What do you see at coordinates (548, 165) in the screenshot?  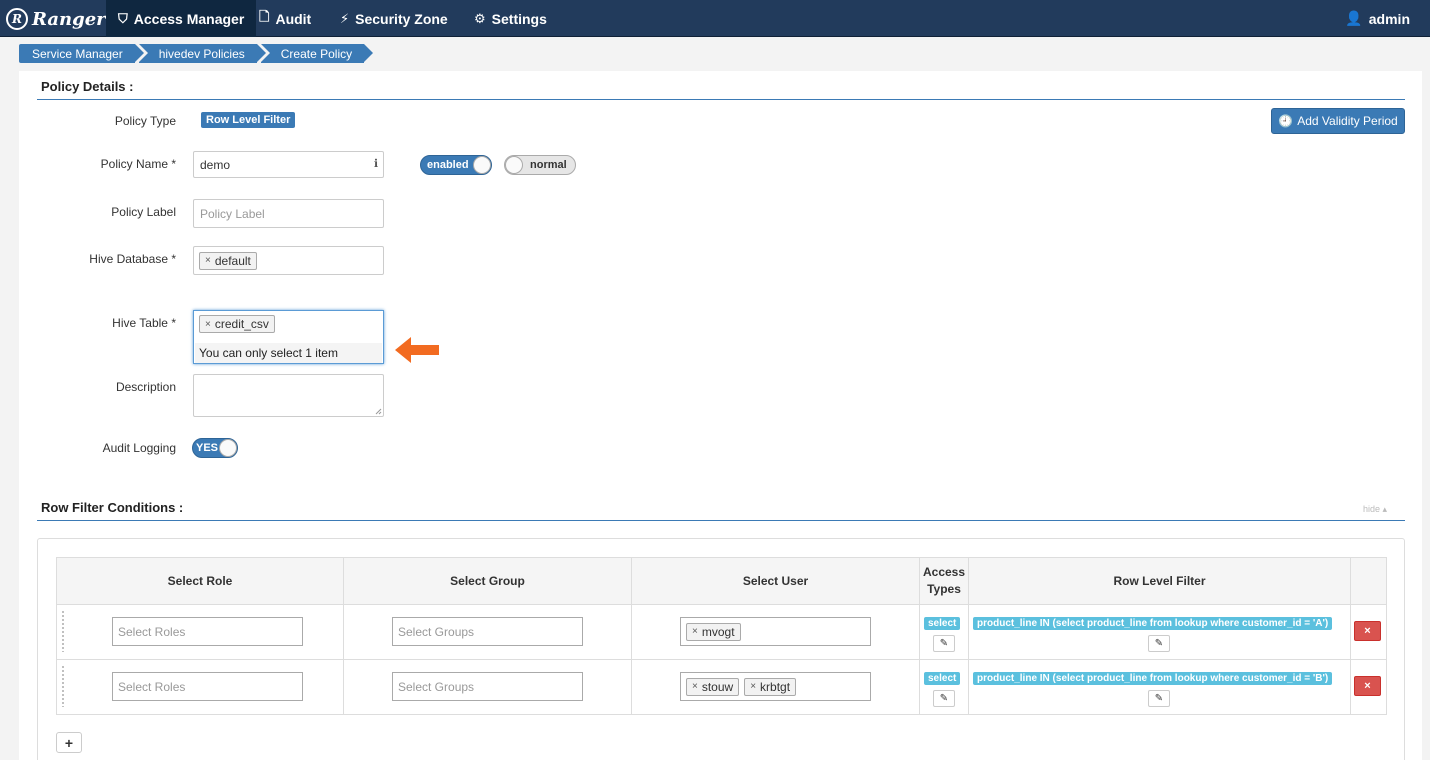 I see `policy-priority-toggle-label: normal` at bounding box center [548, 165].